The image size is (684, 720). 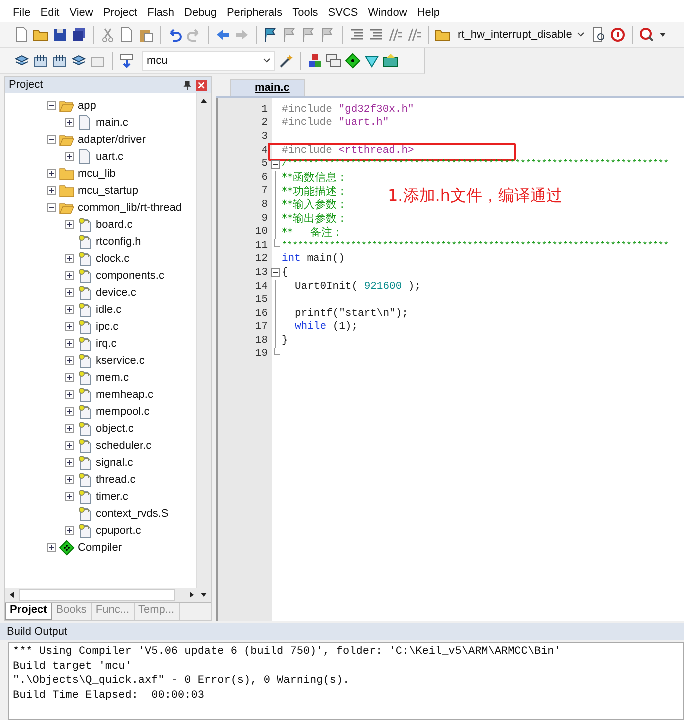 What do you see at coordinates (387, 14) in the screenshot?
I see `menu-item: Window` at bounding box center [387, 14].